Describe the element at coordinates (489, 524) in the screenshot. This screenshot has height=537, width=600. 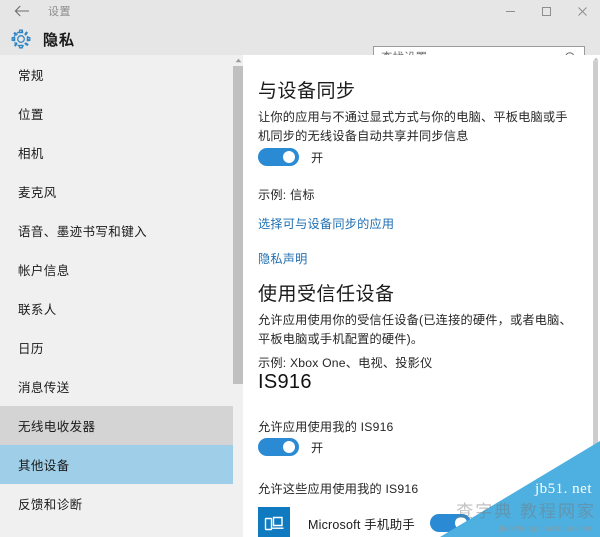
I see `app-toggle-label: 开` at that location.